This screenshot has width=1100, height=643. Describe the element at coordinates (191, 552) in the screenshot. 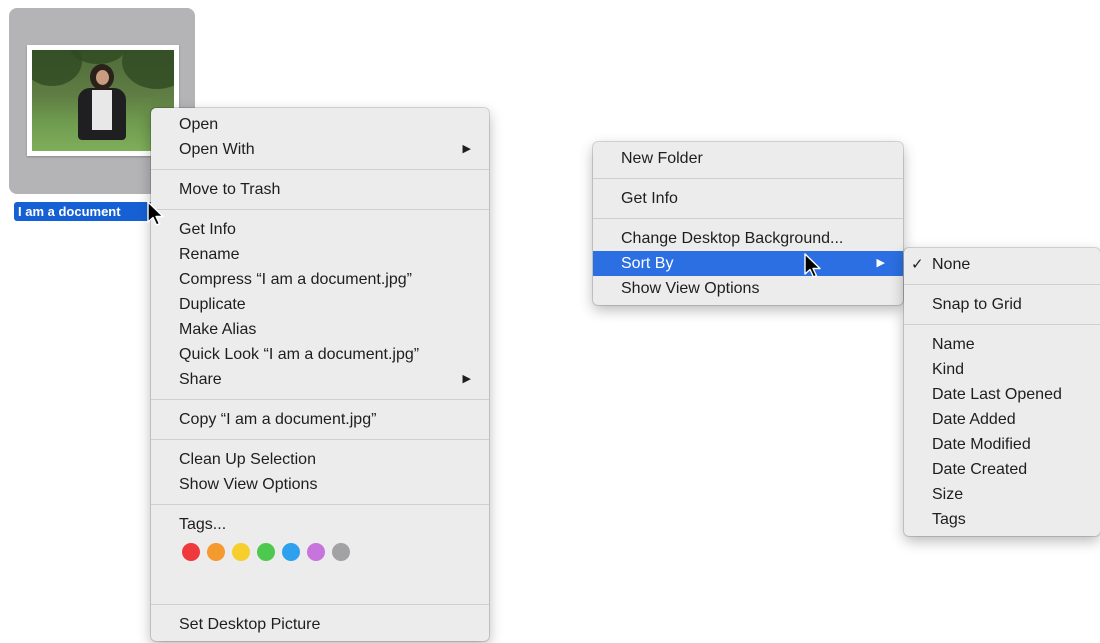

I see `tag-red-dot` at that location.